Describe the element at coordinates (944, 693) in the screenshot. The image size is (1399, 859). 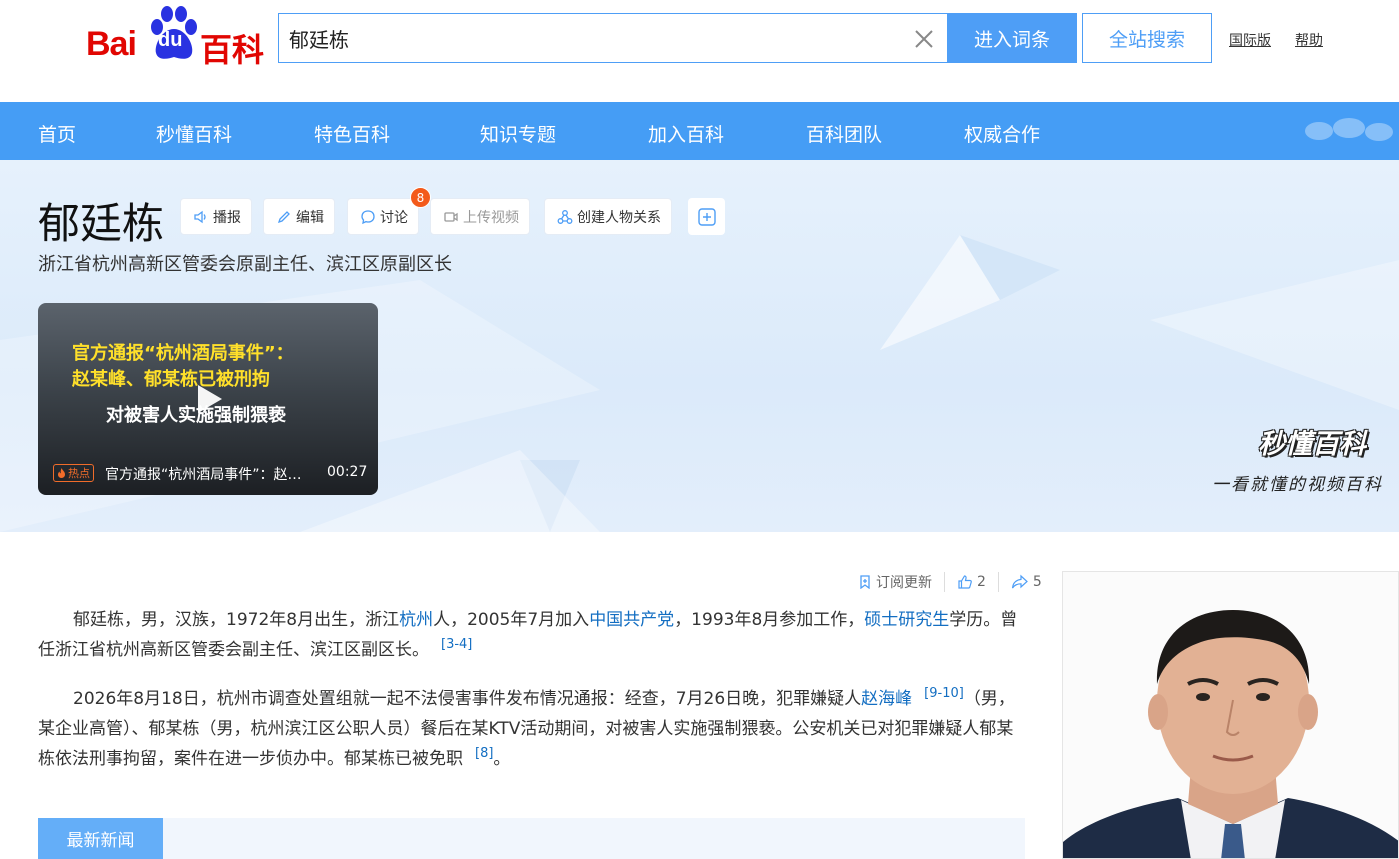
I see `reference-link: [9-10]` at that location.